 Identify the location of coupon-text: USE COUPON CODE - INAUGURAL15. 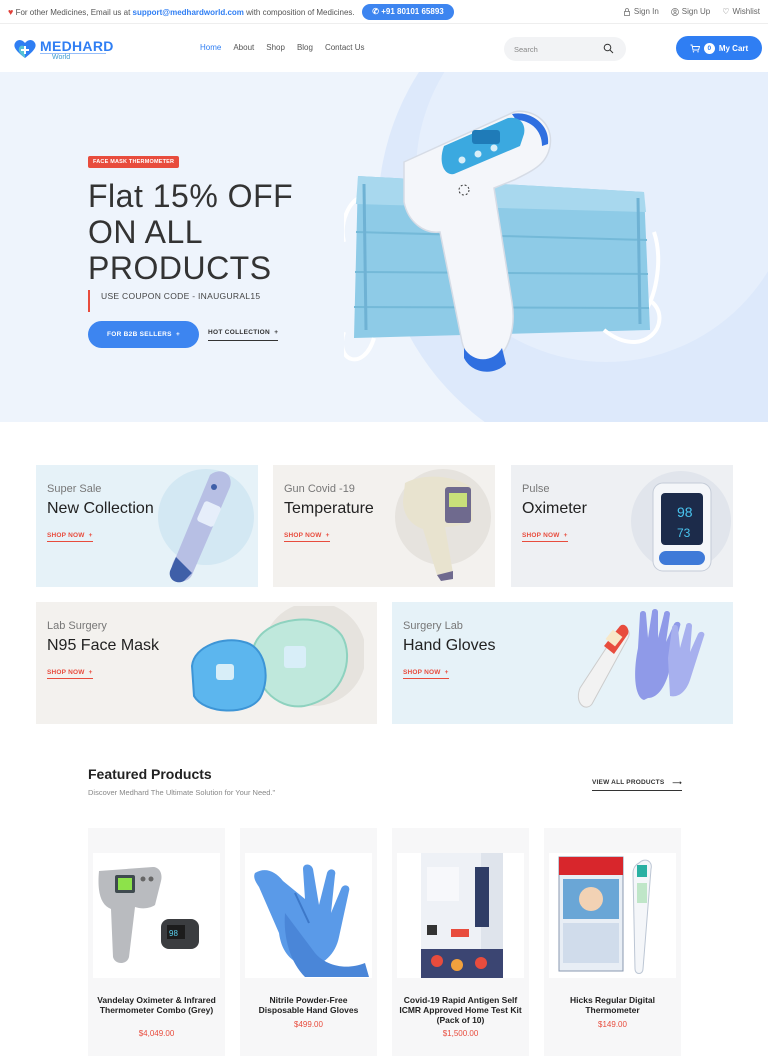
(181, 296).